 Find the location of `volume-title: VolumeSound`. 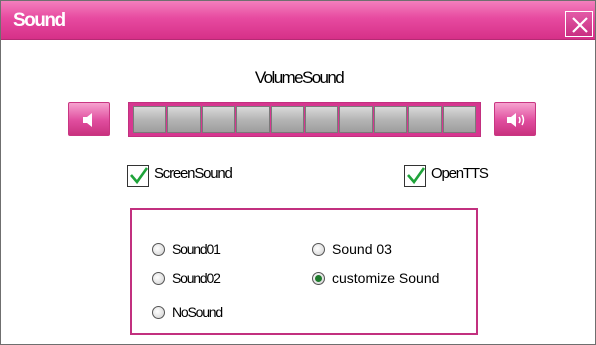

volume-title: VolumeSound is located at coordinates (299, 77).